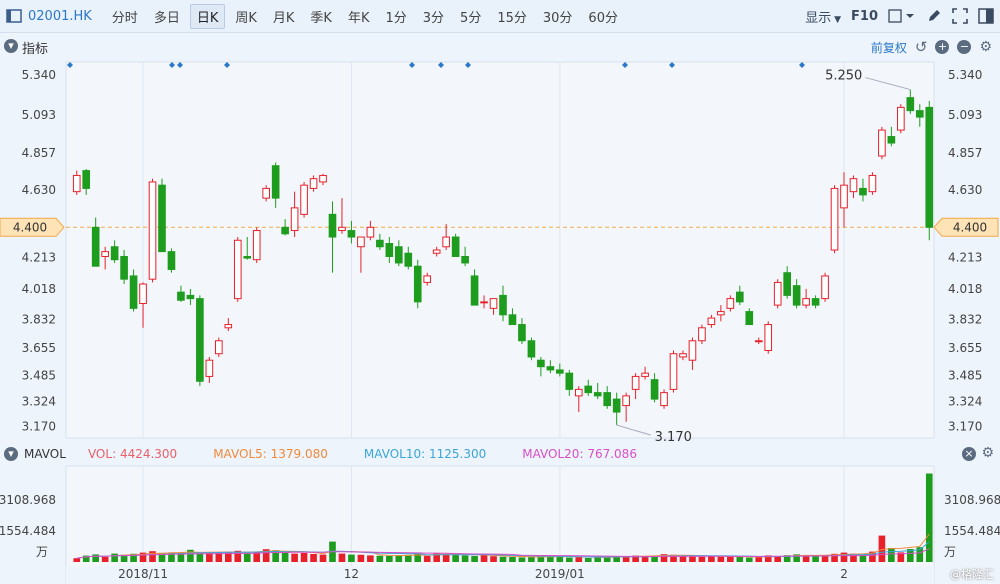 The width and height of the screenshot is (1000, 584). What do you see at coordinates (11, 46) in the screenshot?
I see `collapse-icon: ▾` at bounding box center [11, 46].